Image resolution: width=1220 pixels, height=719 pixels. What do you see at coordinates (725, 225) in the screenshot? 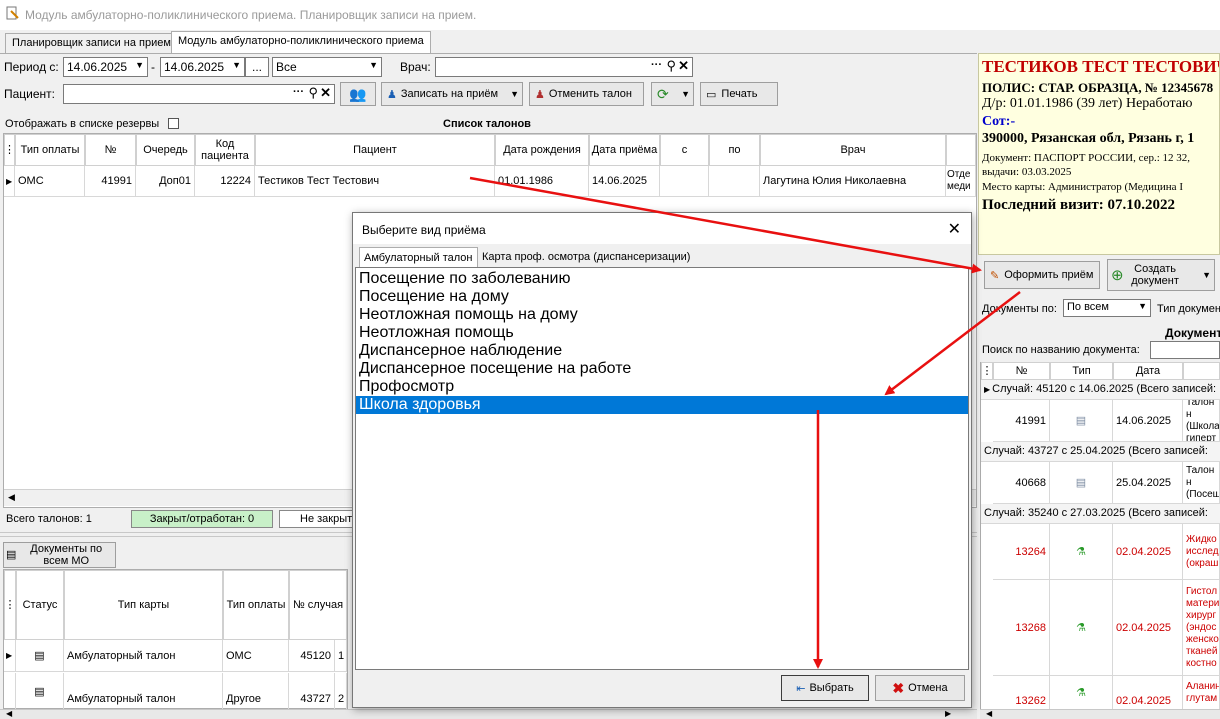
I see `arrow-to-make-appointment` at bounding box center [725, 225].